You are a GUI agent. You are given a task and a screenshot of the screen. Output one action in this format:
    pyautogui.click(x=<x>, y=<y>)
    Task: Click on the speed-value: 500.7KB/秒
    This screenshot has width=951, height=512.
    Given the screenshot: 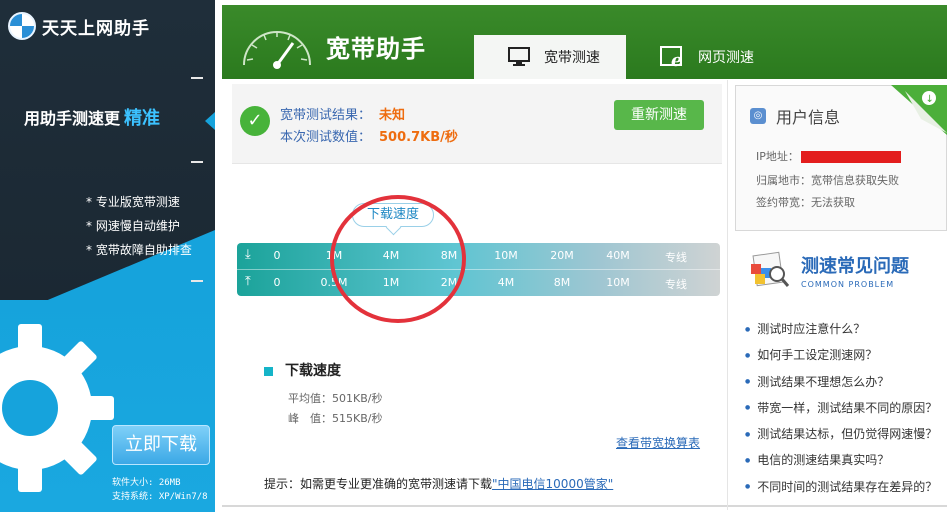 What is the action you would take?
    pyautogui.click(x=418, y=137)
    